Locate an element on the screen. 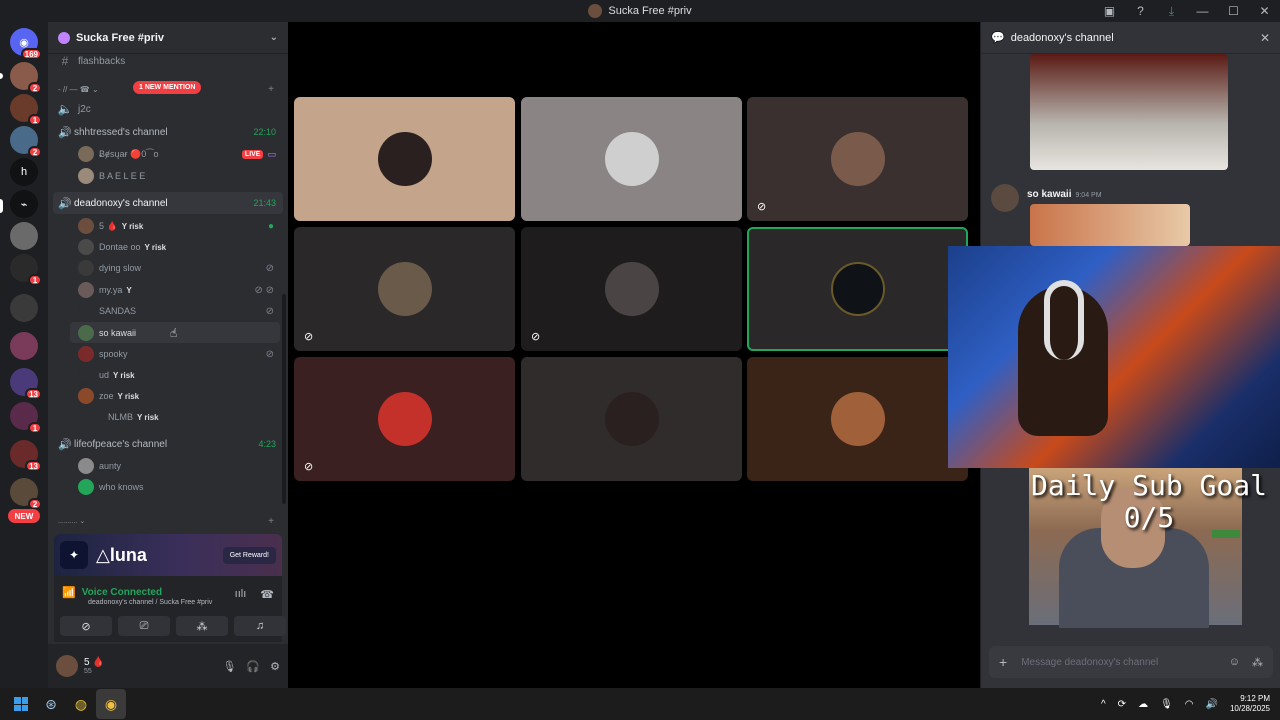  message-author: so kawaii is located at coordinates (1049, 194).